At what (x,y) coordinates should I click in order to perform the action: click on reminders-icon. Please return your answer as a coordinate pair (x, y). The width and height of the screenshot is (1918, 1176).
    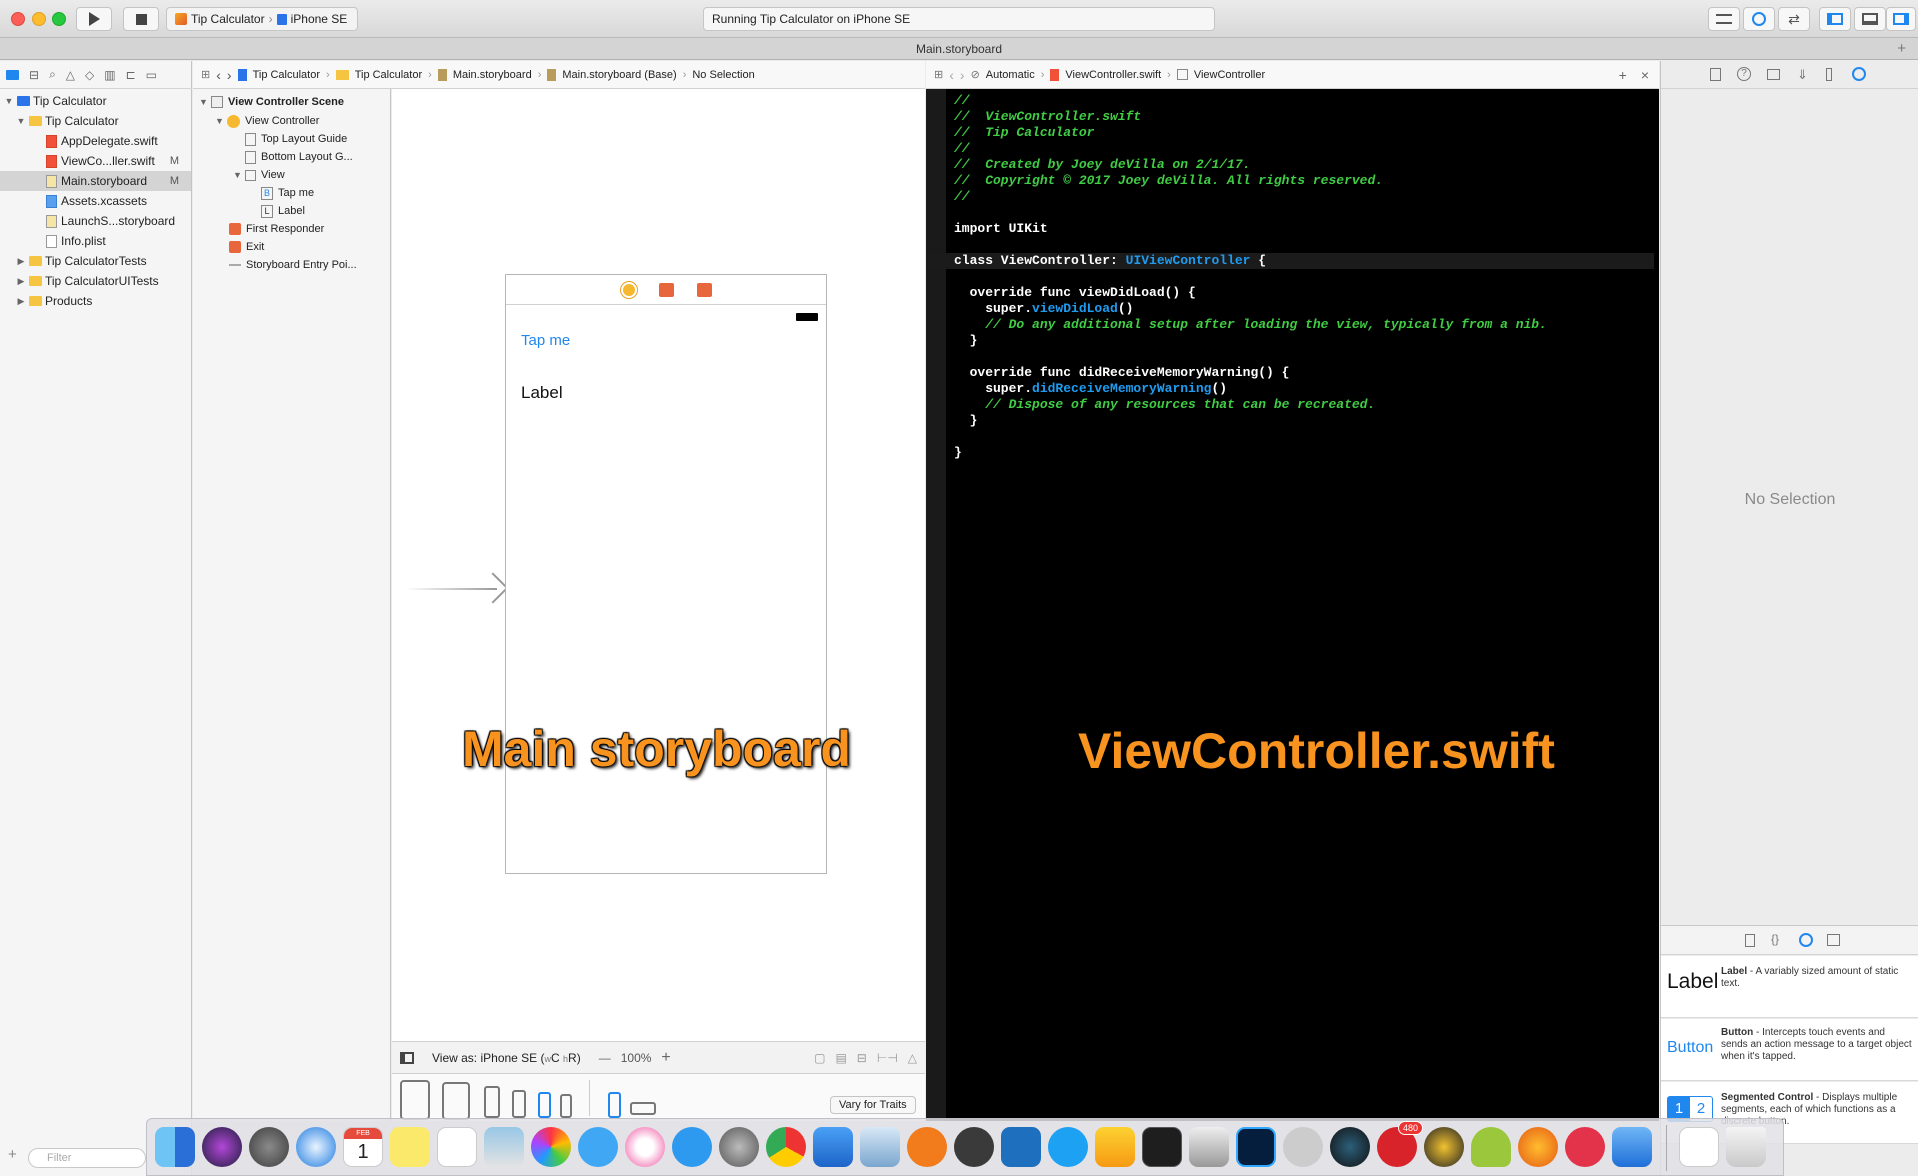
    Looking at the image, I should click on (457, 1147).